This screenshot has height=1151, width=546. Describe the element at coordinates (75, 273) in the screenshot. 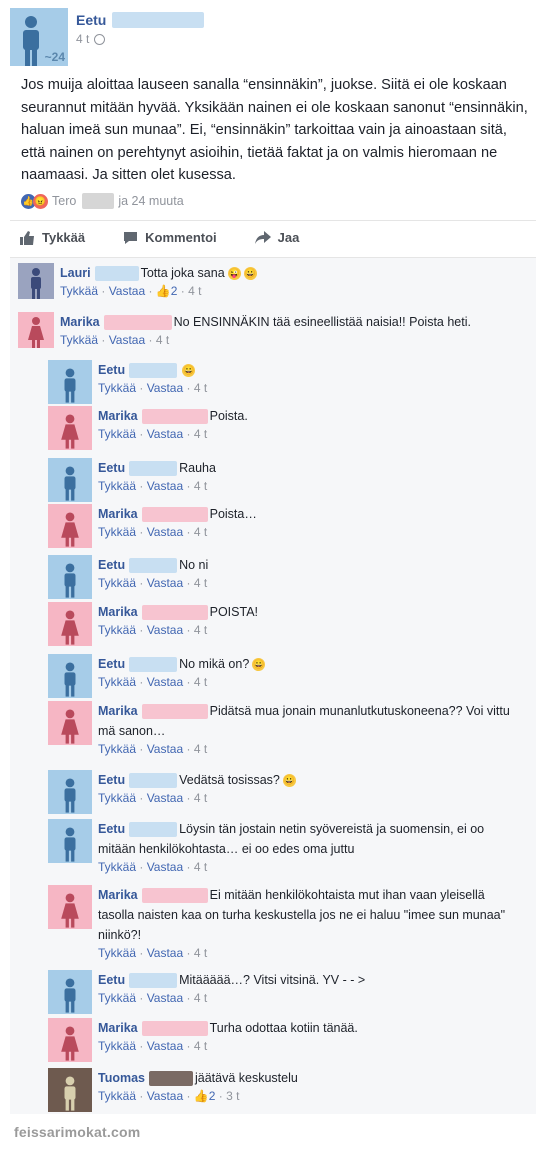

I see `commenter-name: Lauri` at that location.